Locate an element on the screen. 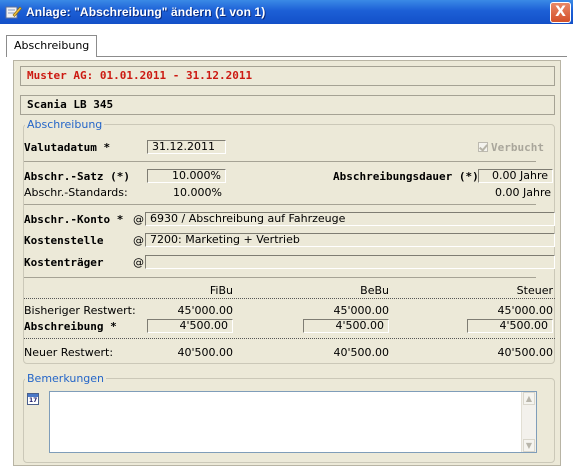  company-period: Muster AG: 01.01.2011 - 31.12.2011 is located at coordinates (287, 76).